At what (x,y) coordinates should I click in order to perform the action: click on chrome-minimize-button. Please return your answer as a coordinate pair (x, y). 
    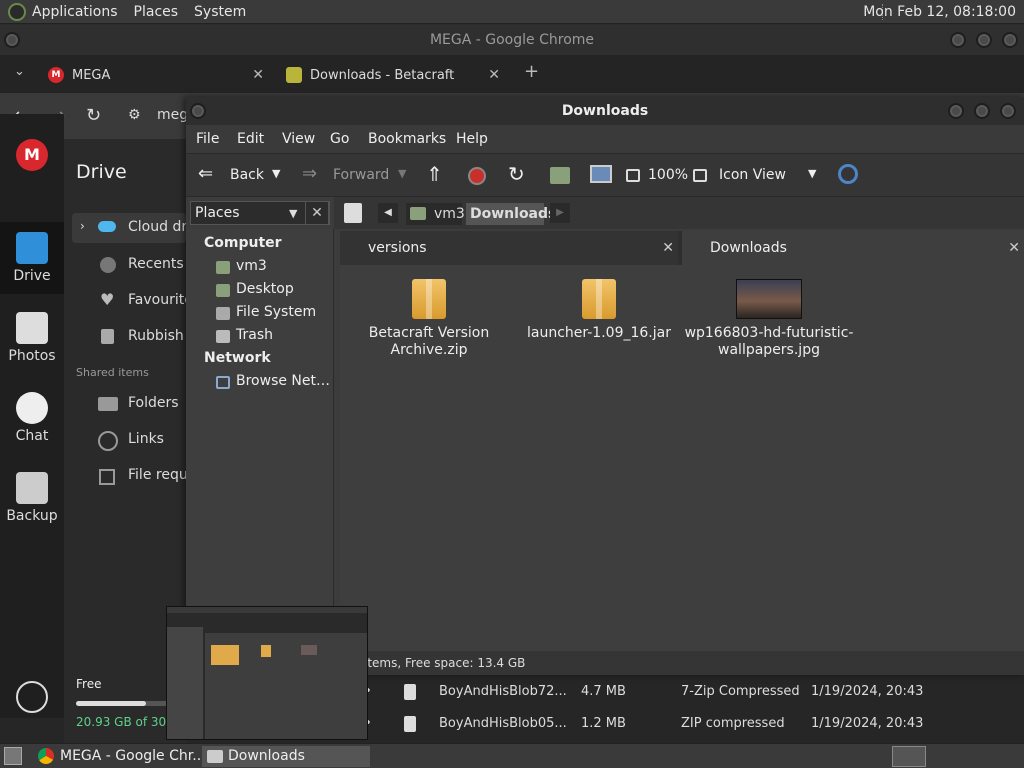
    Looking at the image, I should click on (958, 40).